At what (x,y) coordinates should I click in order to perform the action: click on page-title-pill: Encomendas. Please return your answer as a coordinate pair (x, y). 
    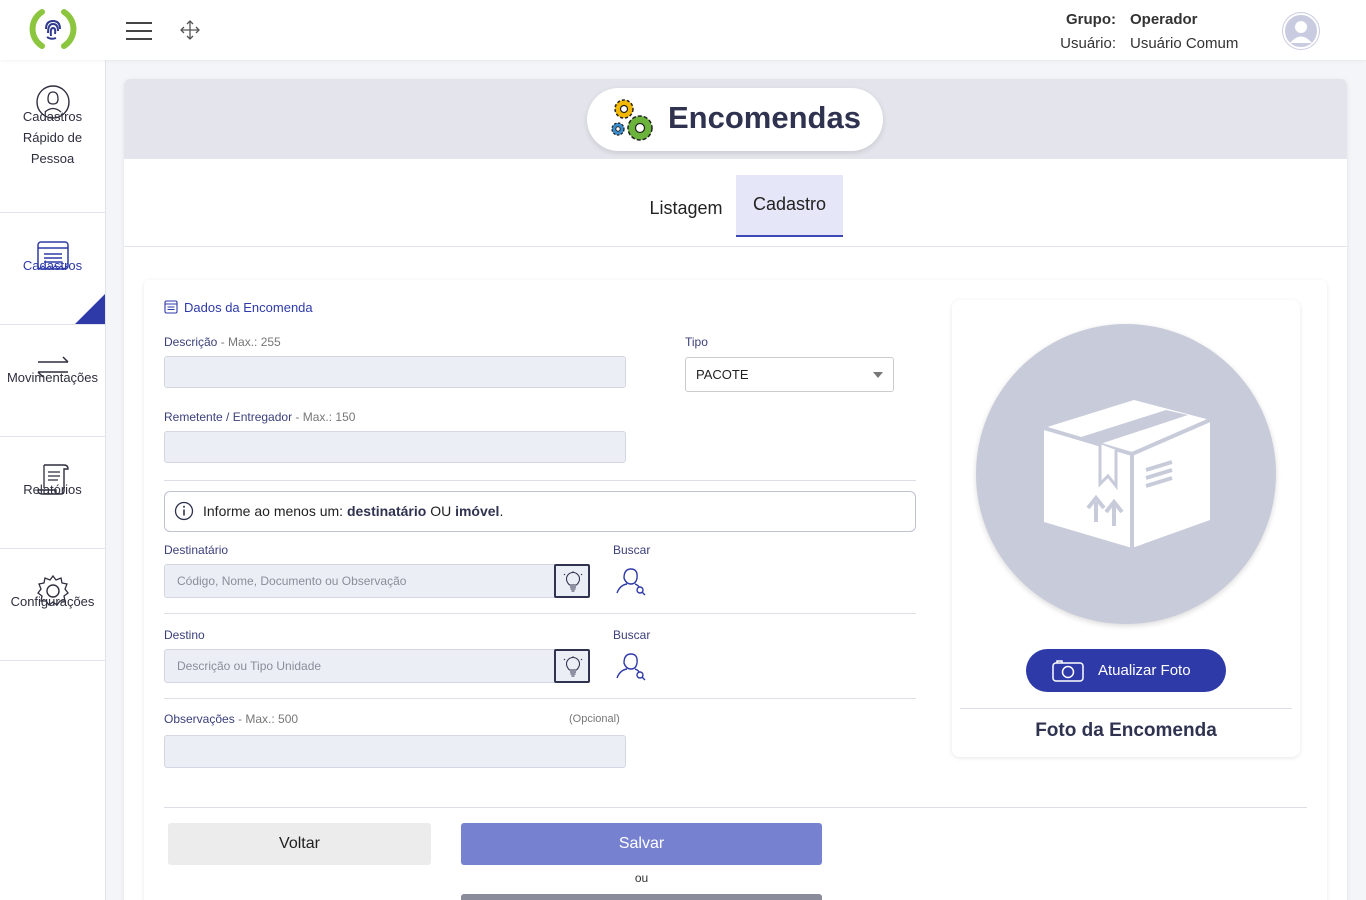
    Looking at the image, I should click on (735, 119).